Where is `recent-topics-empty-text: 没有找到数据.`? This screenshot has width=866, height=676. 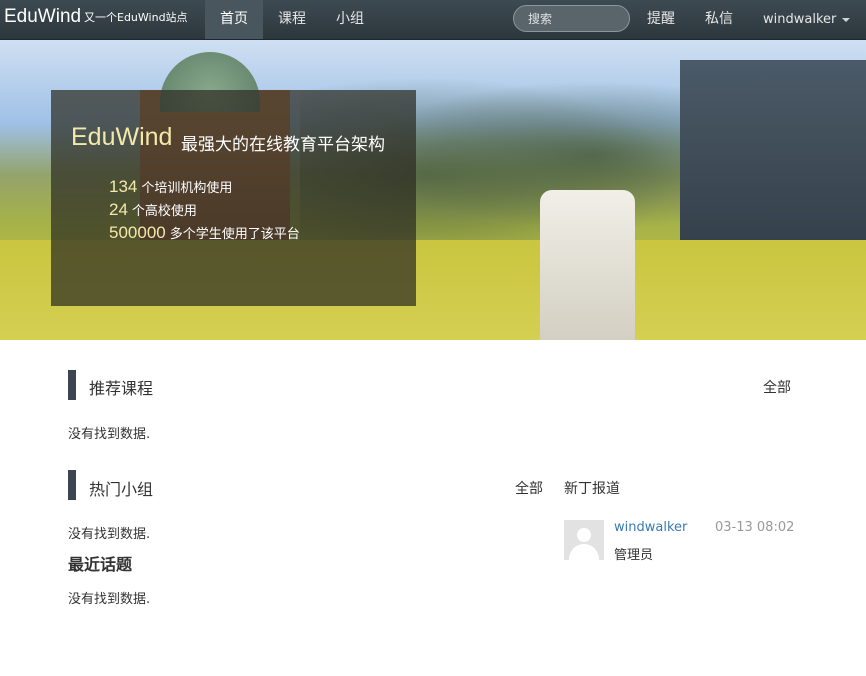
recent-topics-empty-text: 没有找到数据. is located at coordinates (109, 599).